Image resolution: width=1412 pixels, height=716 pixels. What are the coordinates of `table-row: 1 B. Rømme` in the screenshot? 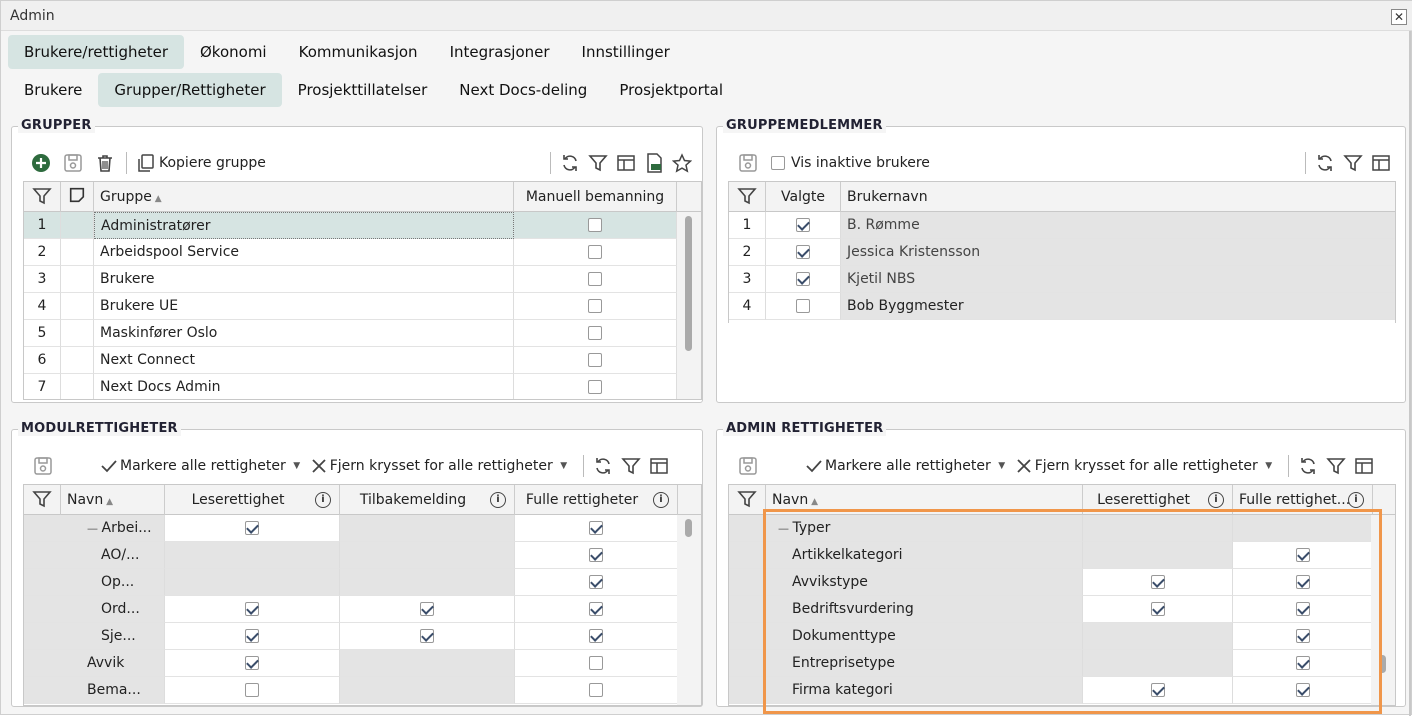 It's located at (1062, 225).